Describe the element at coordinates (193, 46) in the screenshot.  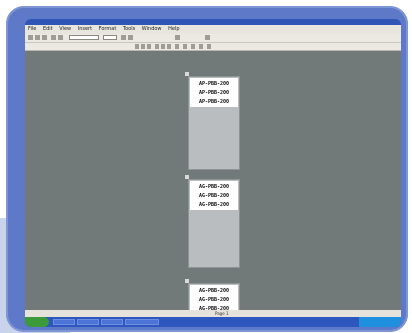
I see `border-icon` at that location.